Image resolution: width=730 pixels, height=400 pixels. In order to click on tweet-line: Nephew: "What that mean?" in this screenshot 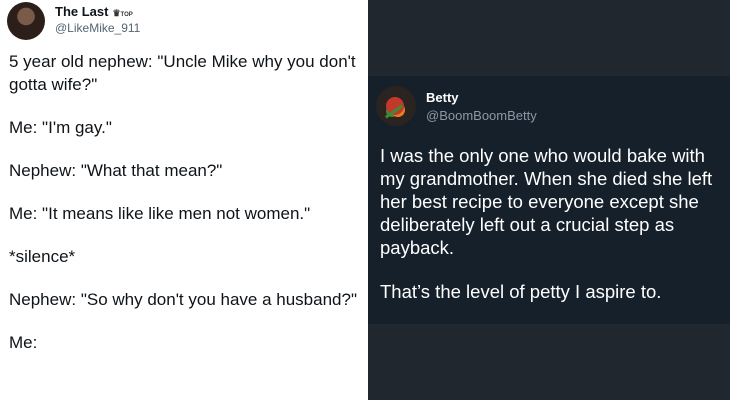, I will do `click(116, 170)`.